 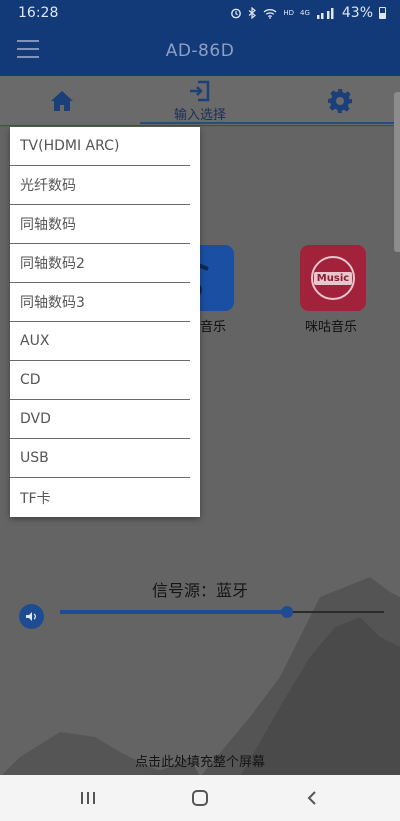 I want to click on hd-indicator: HD, so click(x=288, y=13).